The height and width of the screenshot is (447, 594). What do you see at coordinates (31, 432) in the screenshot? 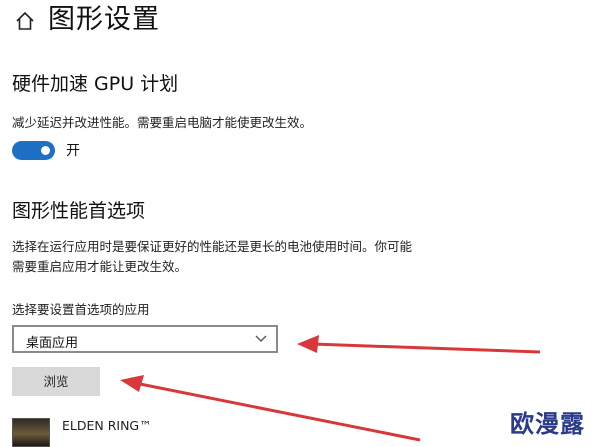
I see `elden-ring-app-icon` at bounding box center [31, 432].